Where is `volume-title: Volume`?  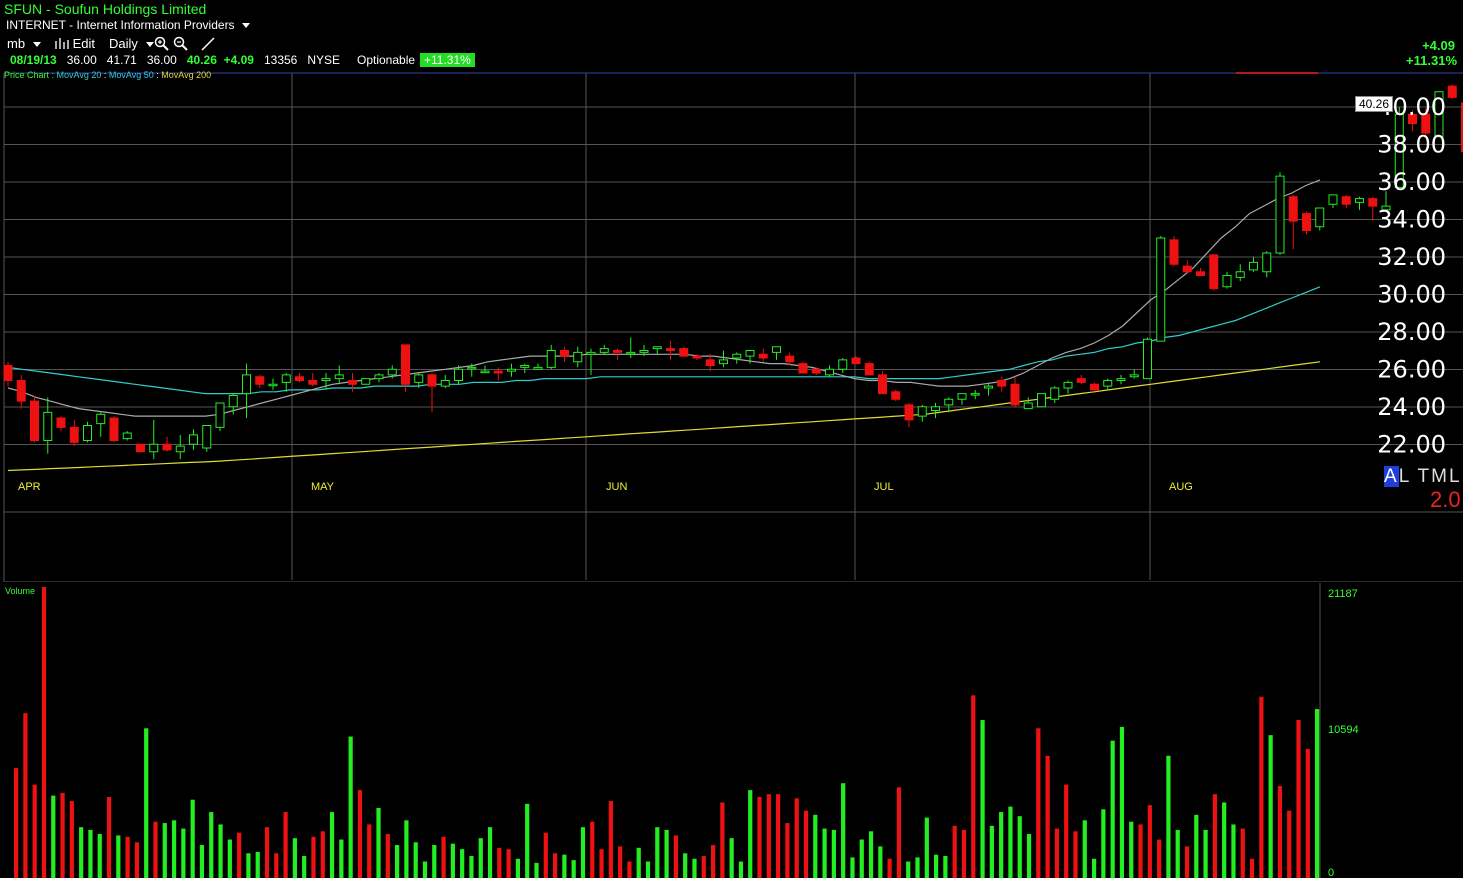
volume-title: Volume is located at coordinates (20, 591).